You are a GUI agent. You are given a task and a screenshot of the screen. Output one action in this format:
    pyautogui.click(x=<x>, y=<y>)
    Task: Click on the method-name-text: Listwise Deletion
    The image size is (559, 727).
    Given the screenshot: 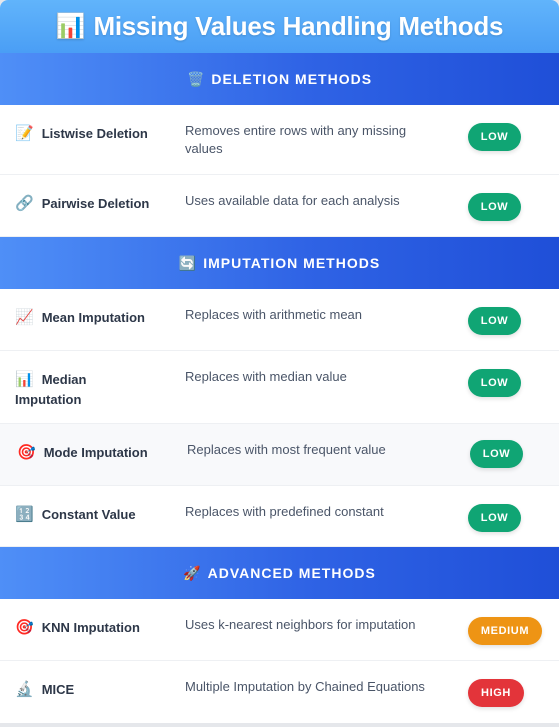 What is the action you would take?
    pyautogui.click(x=94, y=133)
    